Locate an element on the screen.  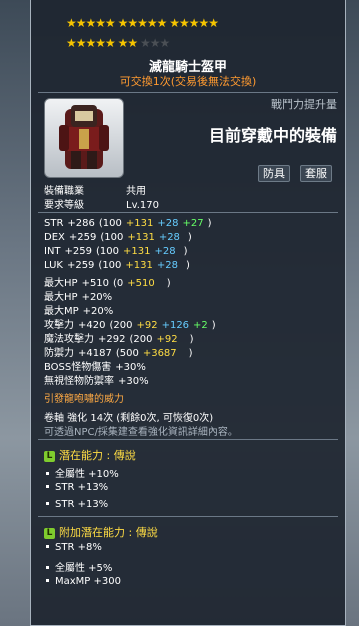
power-increase-label: 戰鬥力提升量 is located at coordinates (304, 104).